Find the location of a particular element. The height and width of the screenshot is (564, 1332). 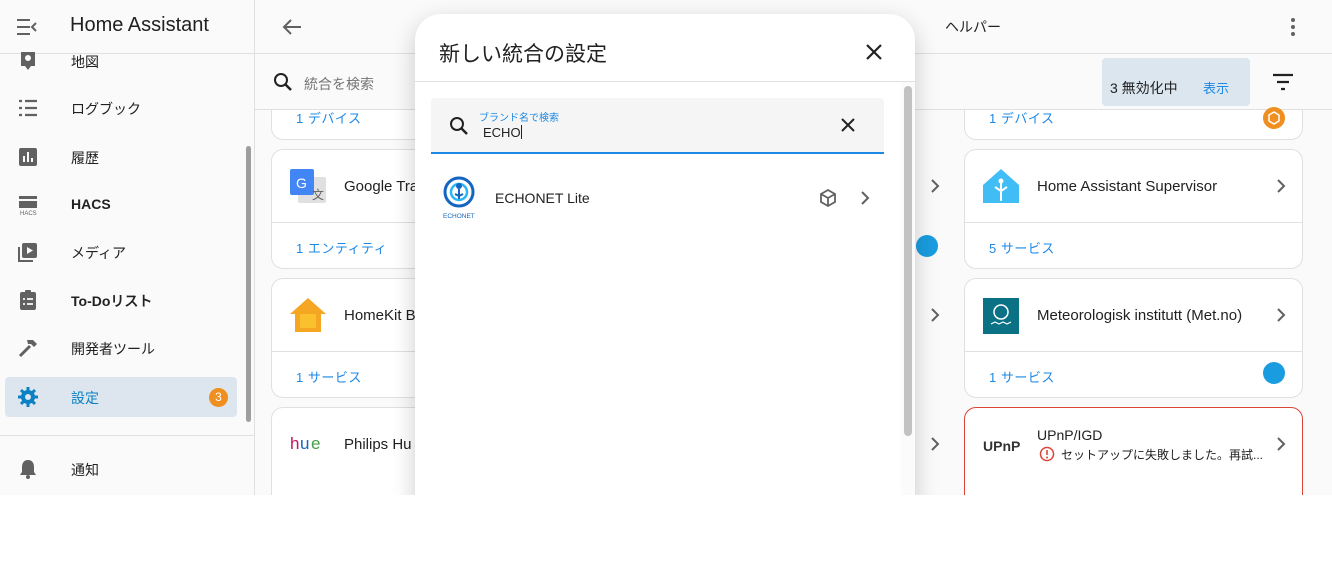

sidebar-item-media: メディア is located at coordinates (121, 252).